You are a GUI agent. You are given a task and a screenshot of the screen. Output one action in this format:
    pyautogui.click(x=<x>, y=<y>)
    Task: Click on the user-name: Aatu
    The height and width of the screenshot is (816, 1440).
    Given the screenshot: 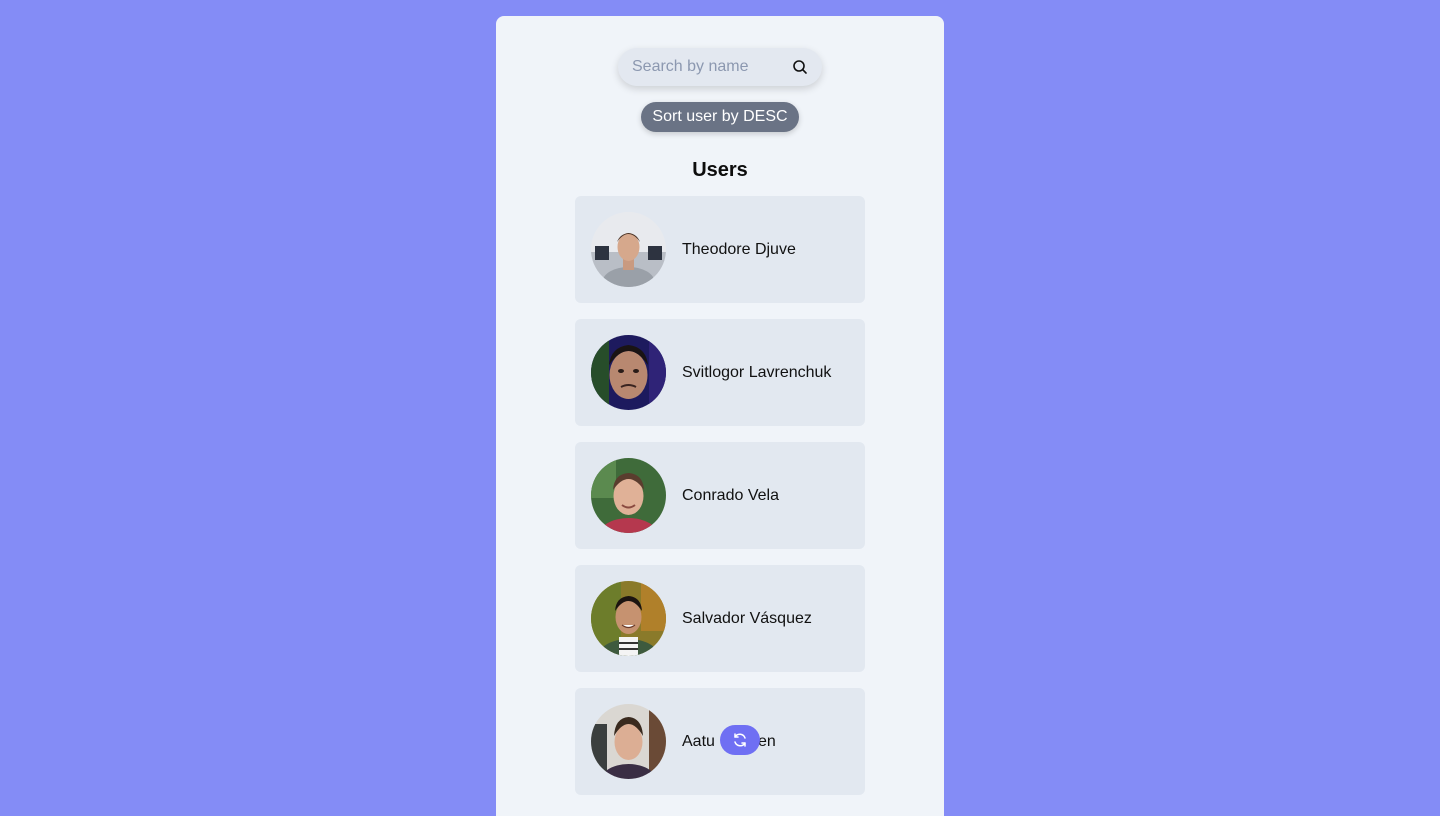 What is the action you would take?
    pyautogui.click(x=698, y=741)
    